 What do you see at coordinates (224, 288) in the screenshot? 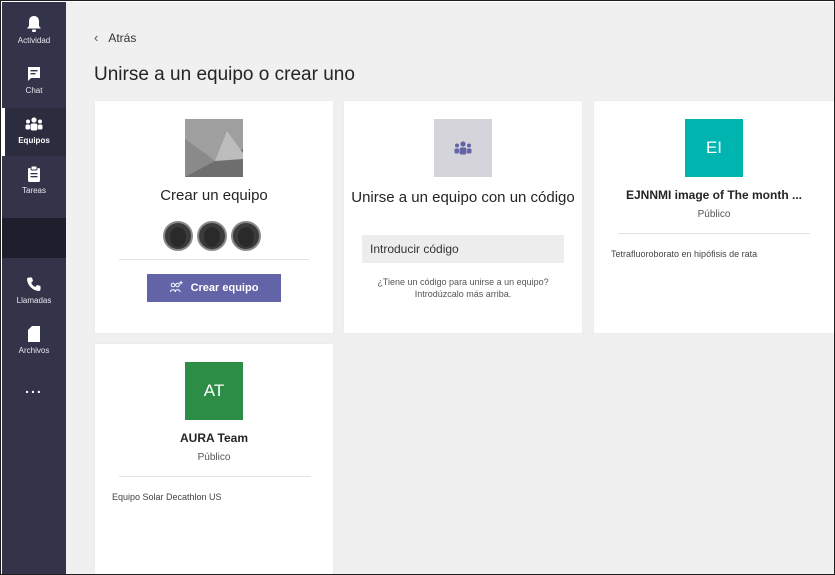
I see `create-team-button-label: Crear equipo` at bounding box center [224, 288].